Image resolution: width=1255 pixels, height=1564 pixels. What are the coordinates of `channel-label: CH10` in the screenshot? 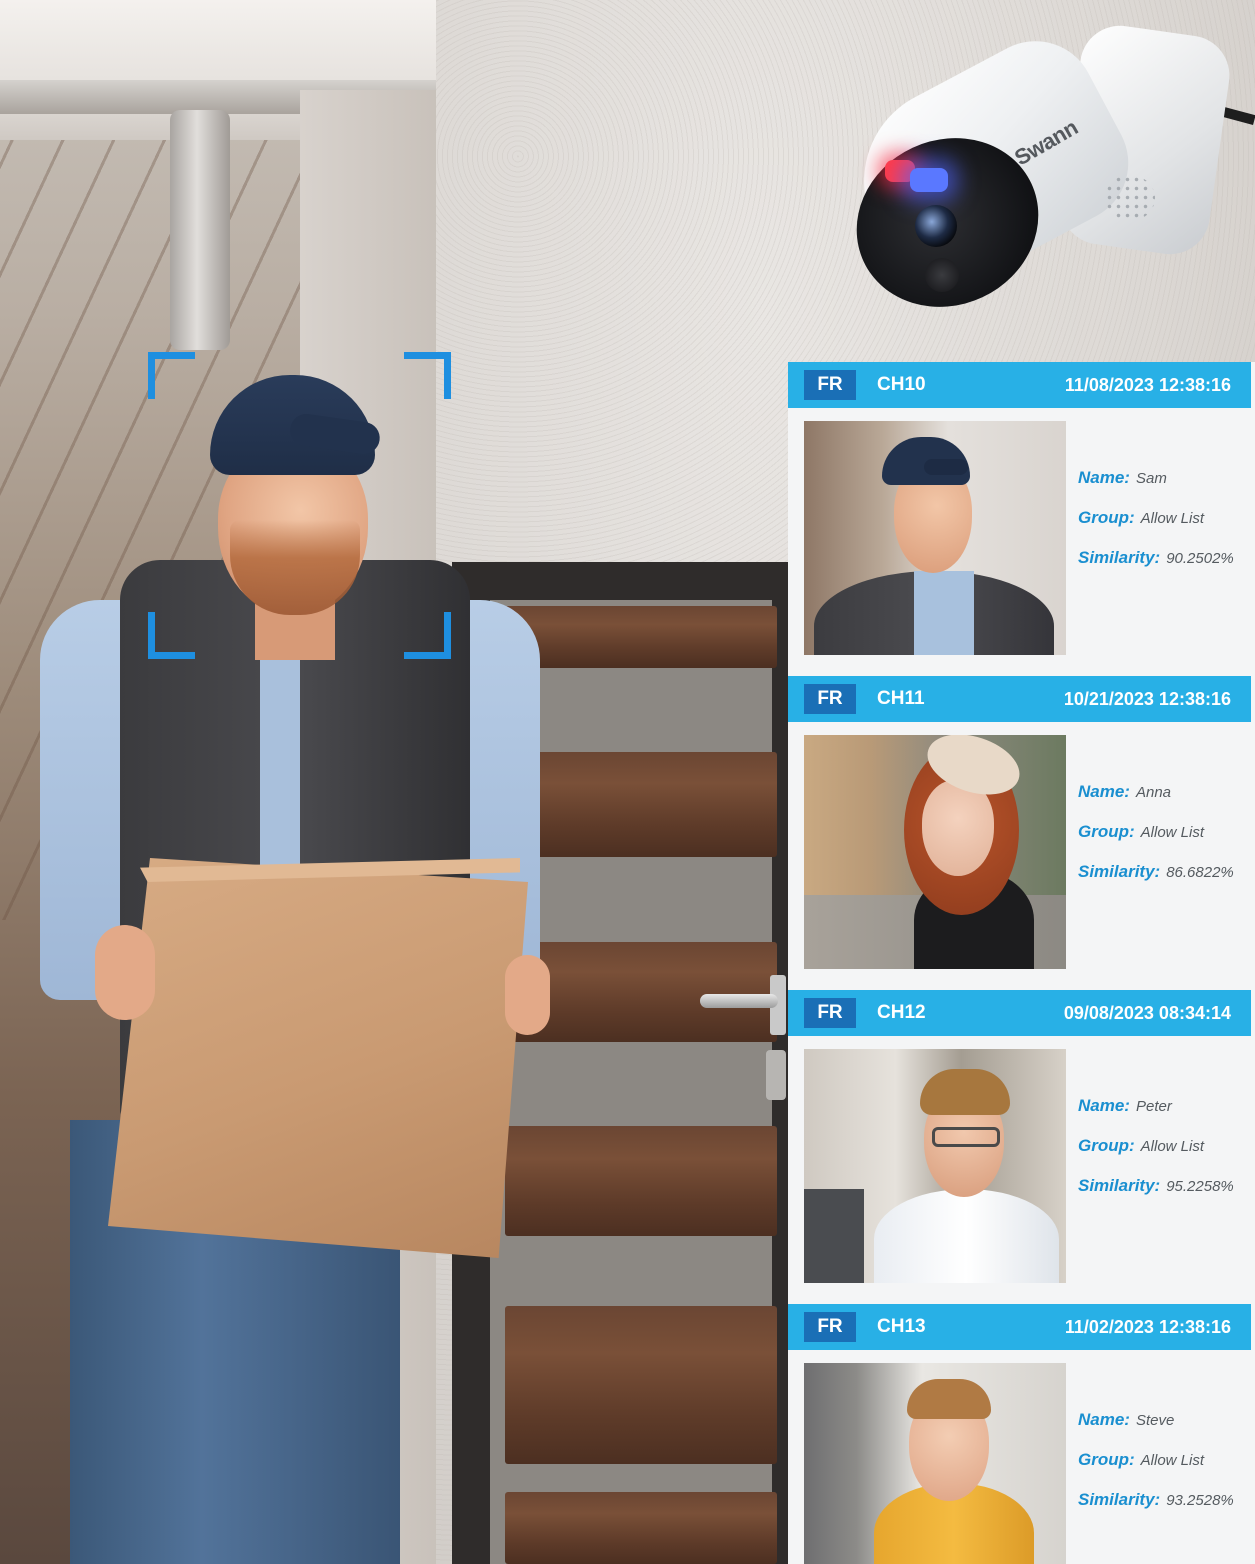 It's located at (901, 384).